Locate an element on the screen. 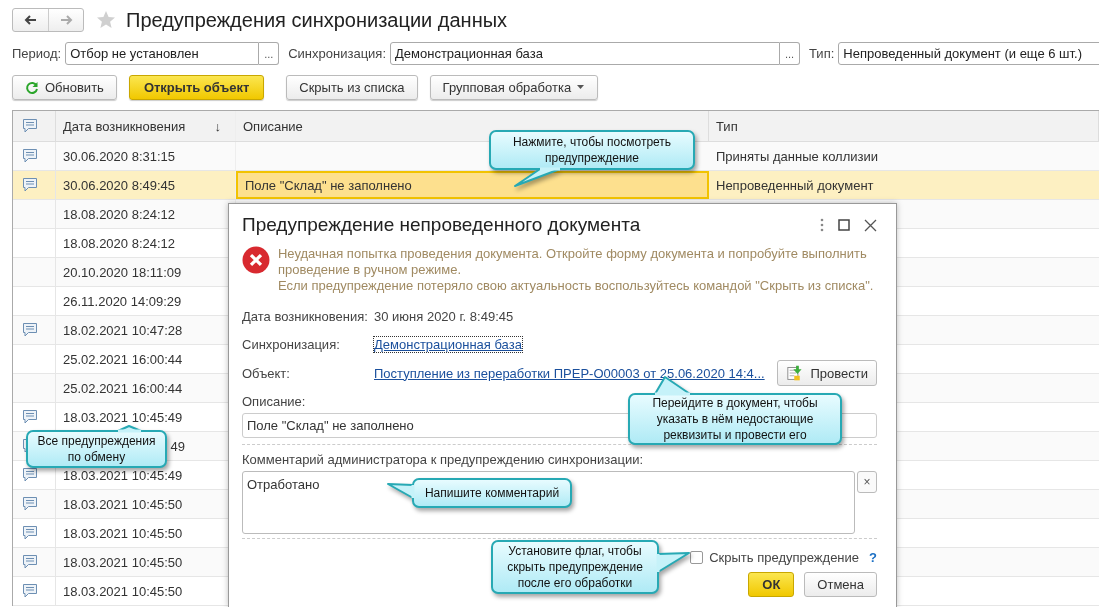 The height and width of the screenshot is (607, 1099). sort-mark: ↓ is located at coordinates (217, 126).